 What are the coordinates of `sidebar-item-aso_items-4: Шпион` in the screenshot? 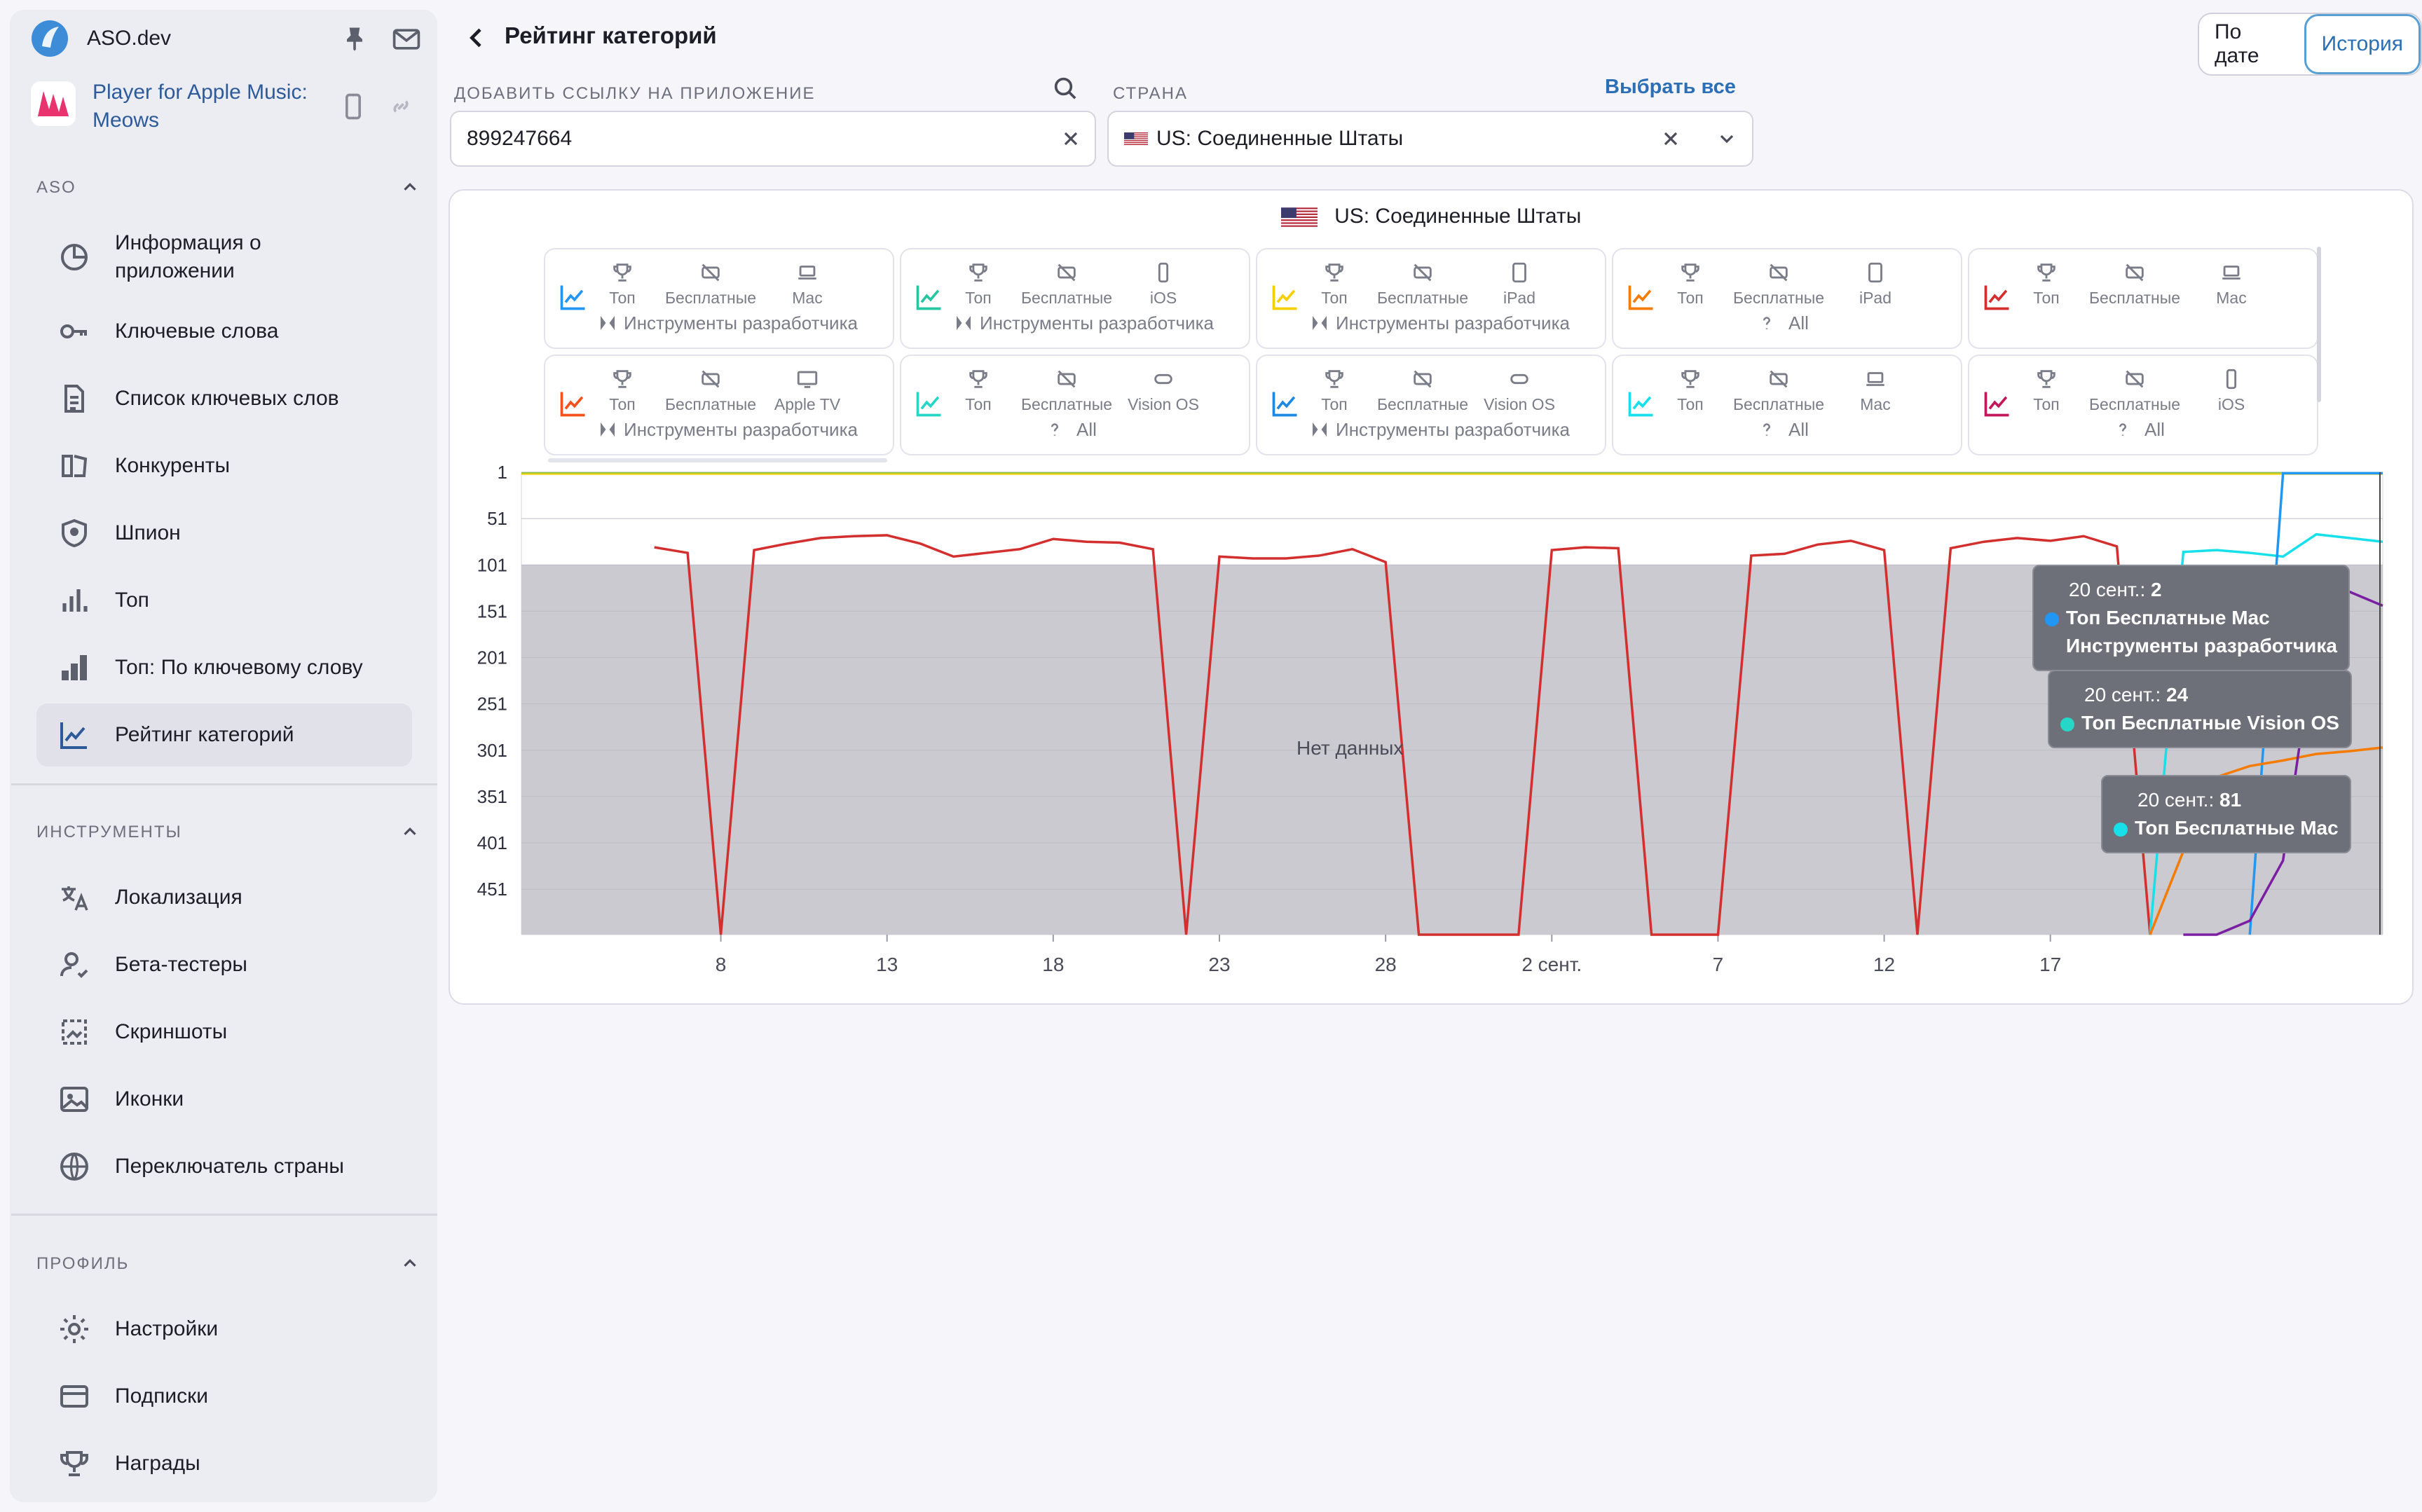 It's located at (224, 533).